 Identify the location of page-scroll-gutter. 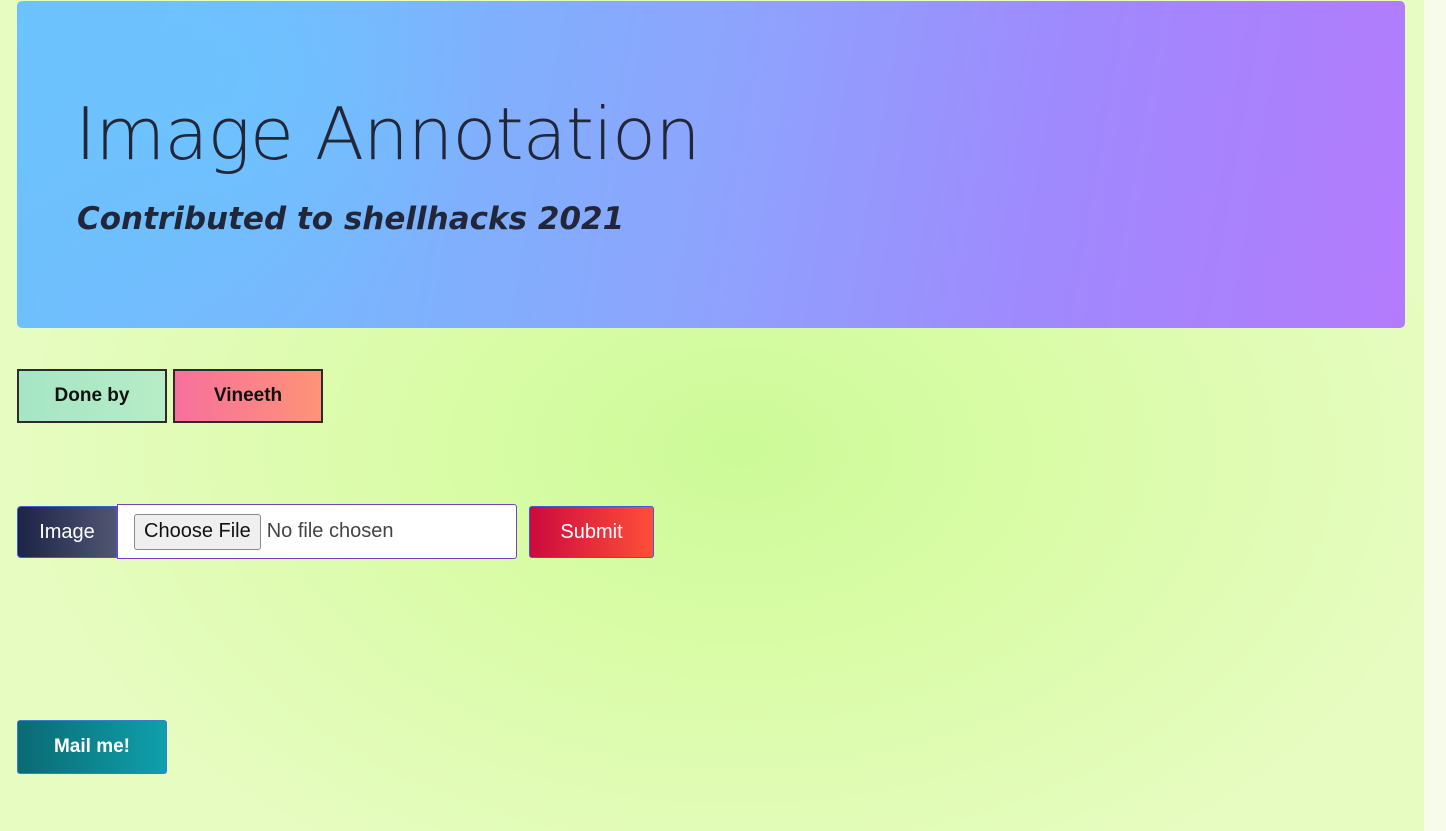
(1435, 415).